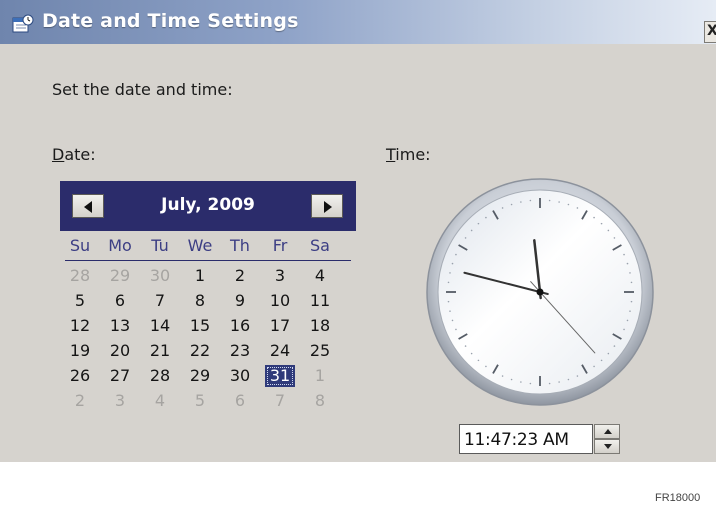  I want to click on spin-up-icon, so click(608, 431).